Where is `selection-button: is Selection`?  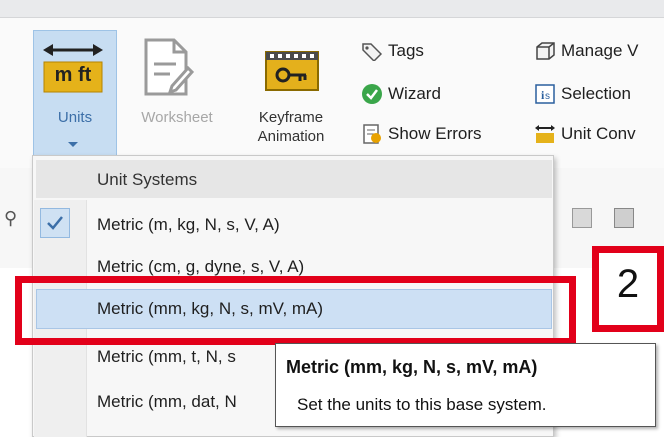
selection-button: is Selection is located at coordinates (582, 94).